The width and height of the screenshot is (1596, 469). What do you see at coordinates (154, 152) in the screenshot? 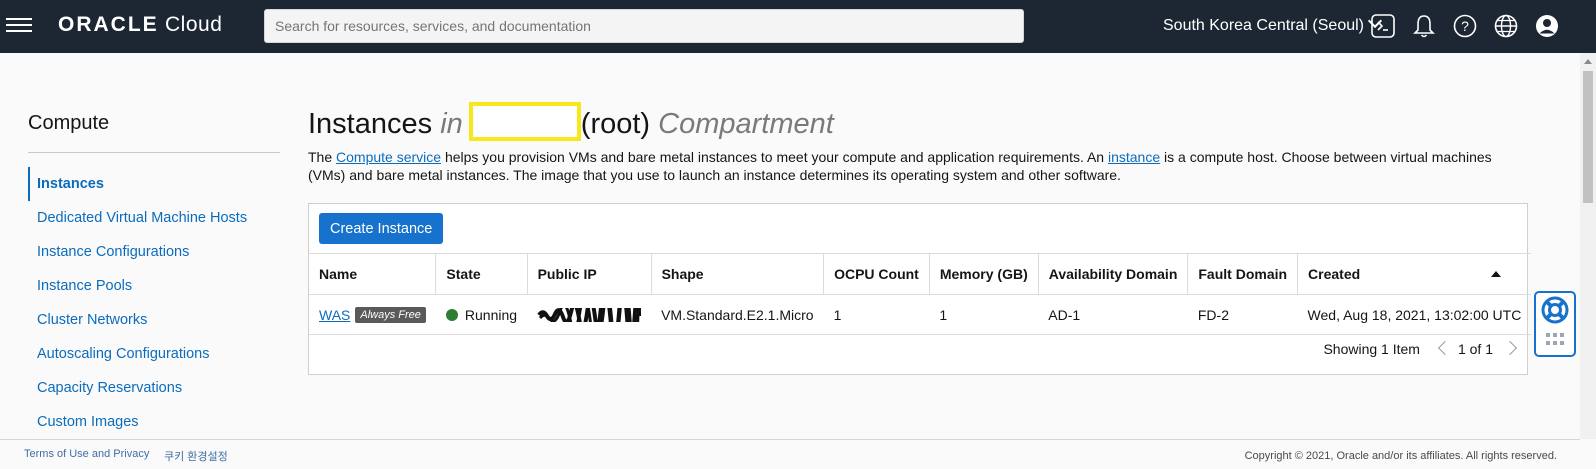
I see `sidebar-divider` at bounding box center [154, 152].